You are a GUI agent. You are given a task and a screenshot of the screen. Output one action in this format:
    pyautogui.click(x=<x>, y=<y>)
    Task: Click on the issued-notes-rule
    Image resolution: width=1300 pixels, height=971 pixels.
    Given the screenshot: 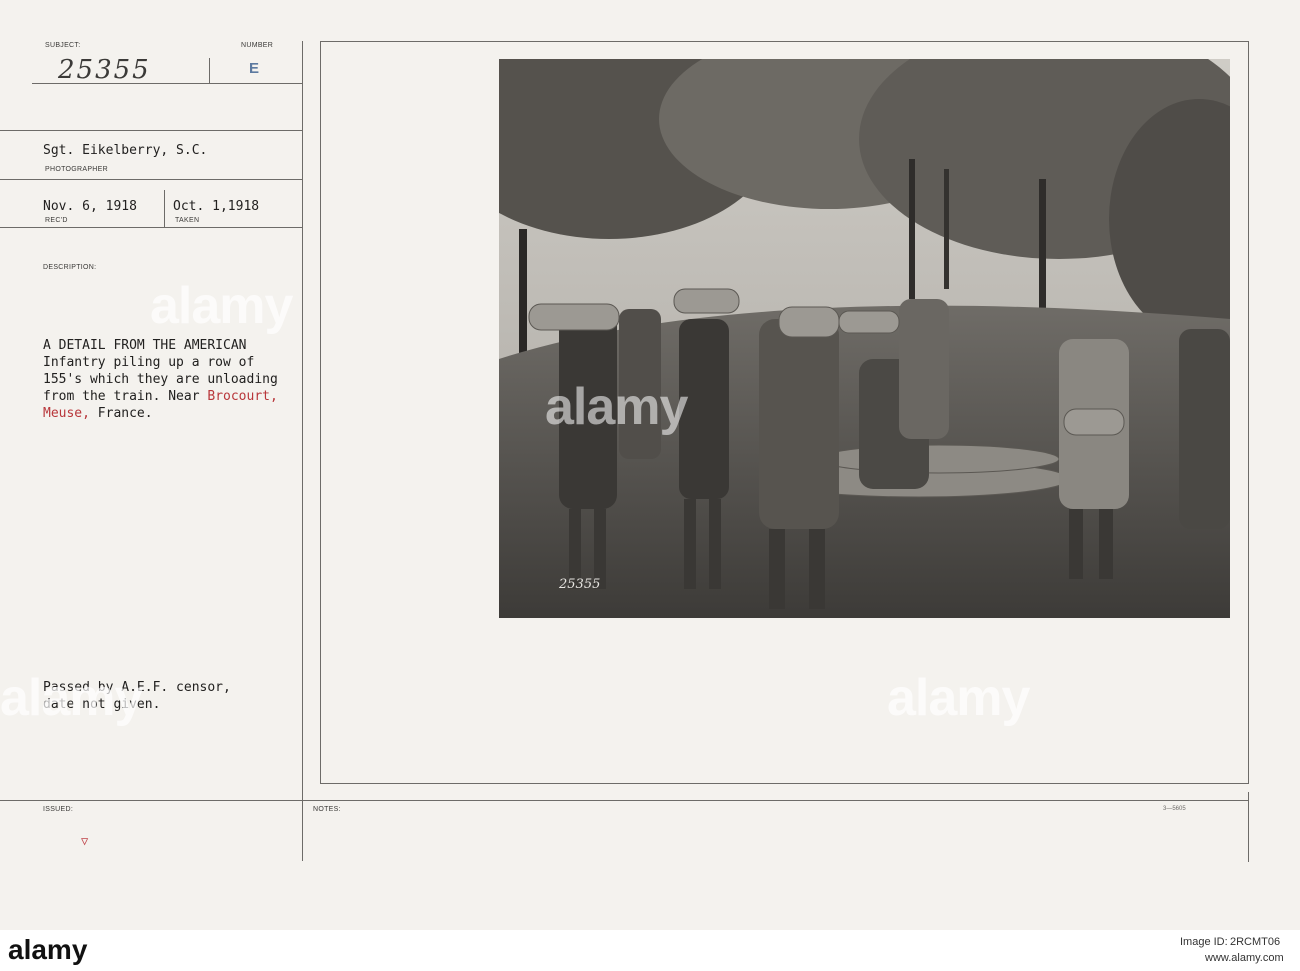 What is the action you would take?
    pyautogui.click(x=624, y=800)
    